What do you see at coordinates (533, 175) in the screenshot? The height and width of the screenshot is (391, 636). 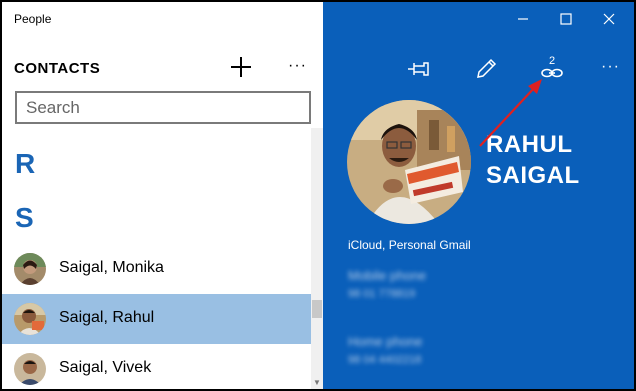 I see `contact-last-name: SAIGAL` at bounding box center [533, 175].